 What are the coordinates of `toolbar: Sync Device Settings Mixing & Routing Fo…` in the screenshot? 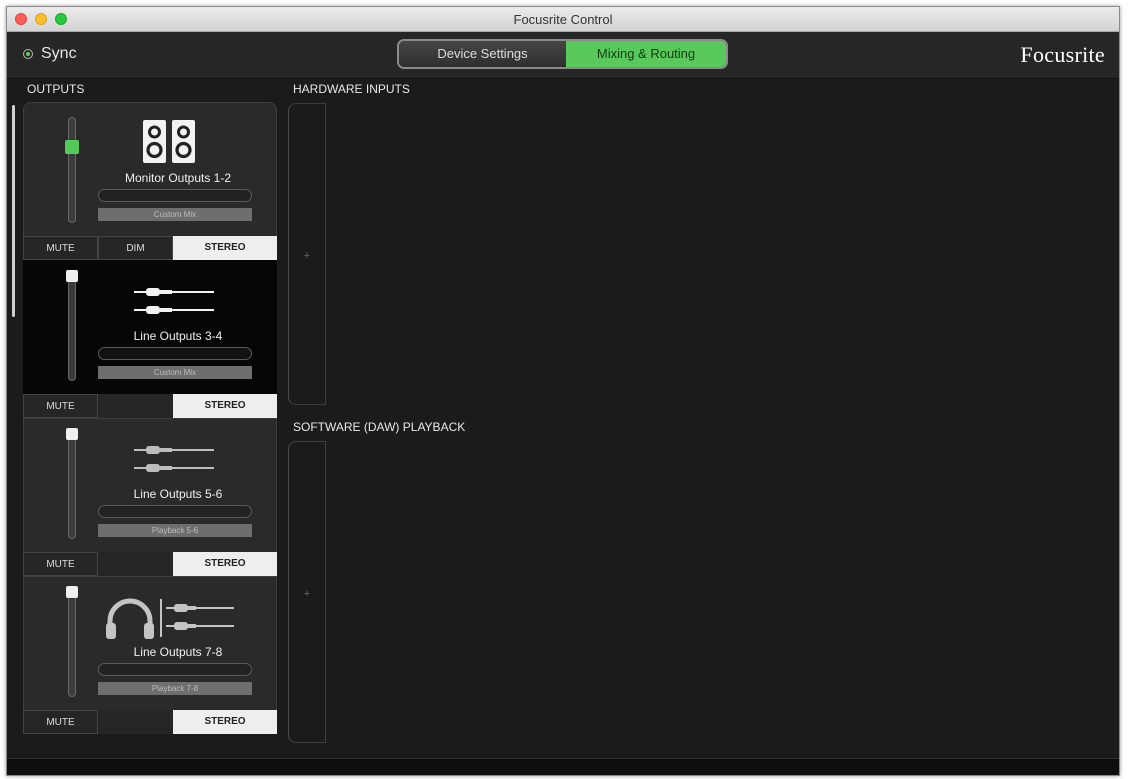 It's located at (563, 55).